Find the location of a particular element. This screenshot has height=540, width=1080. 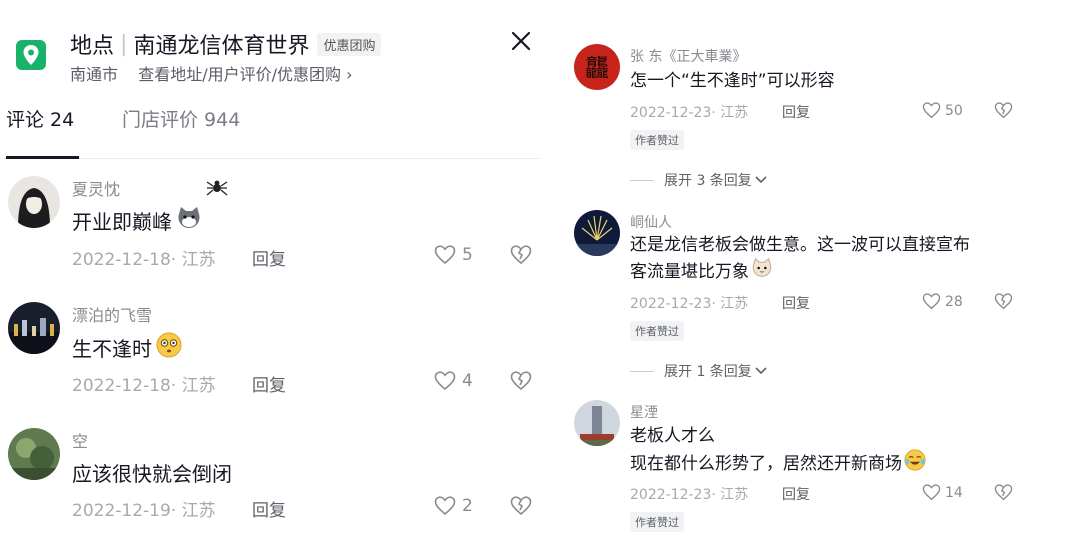

like-count: 4 is located at coordinates (467, 381).